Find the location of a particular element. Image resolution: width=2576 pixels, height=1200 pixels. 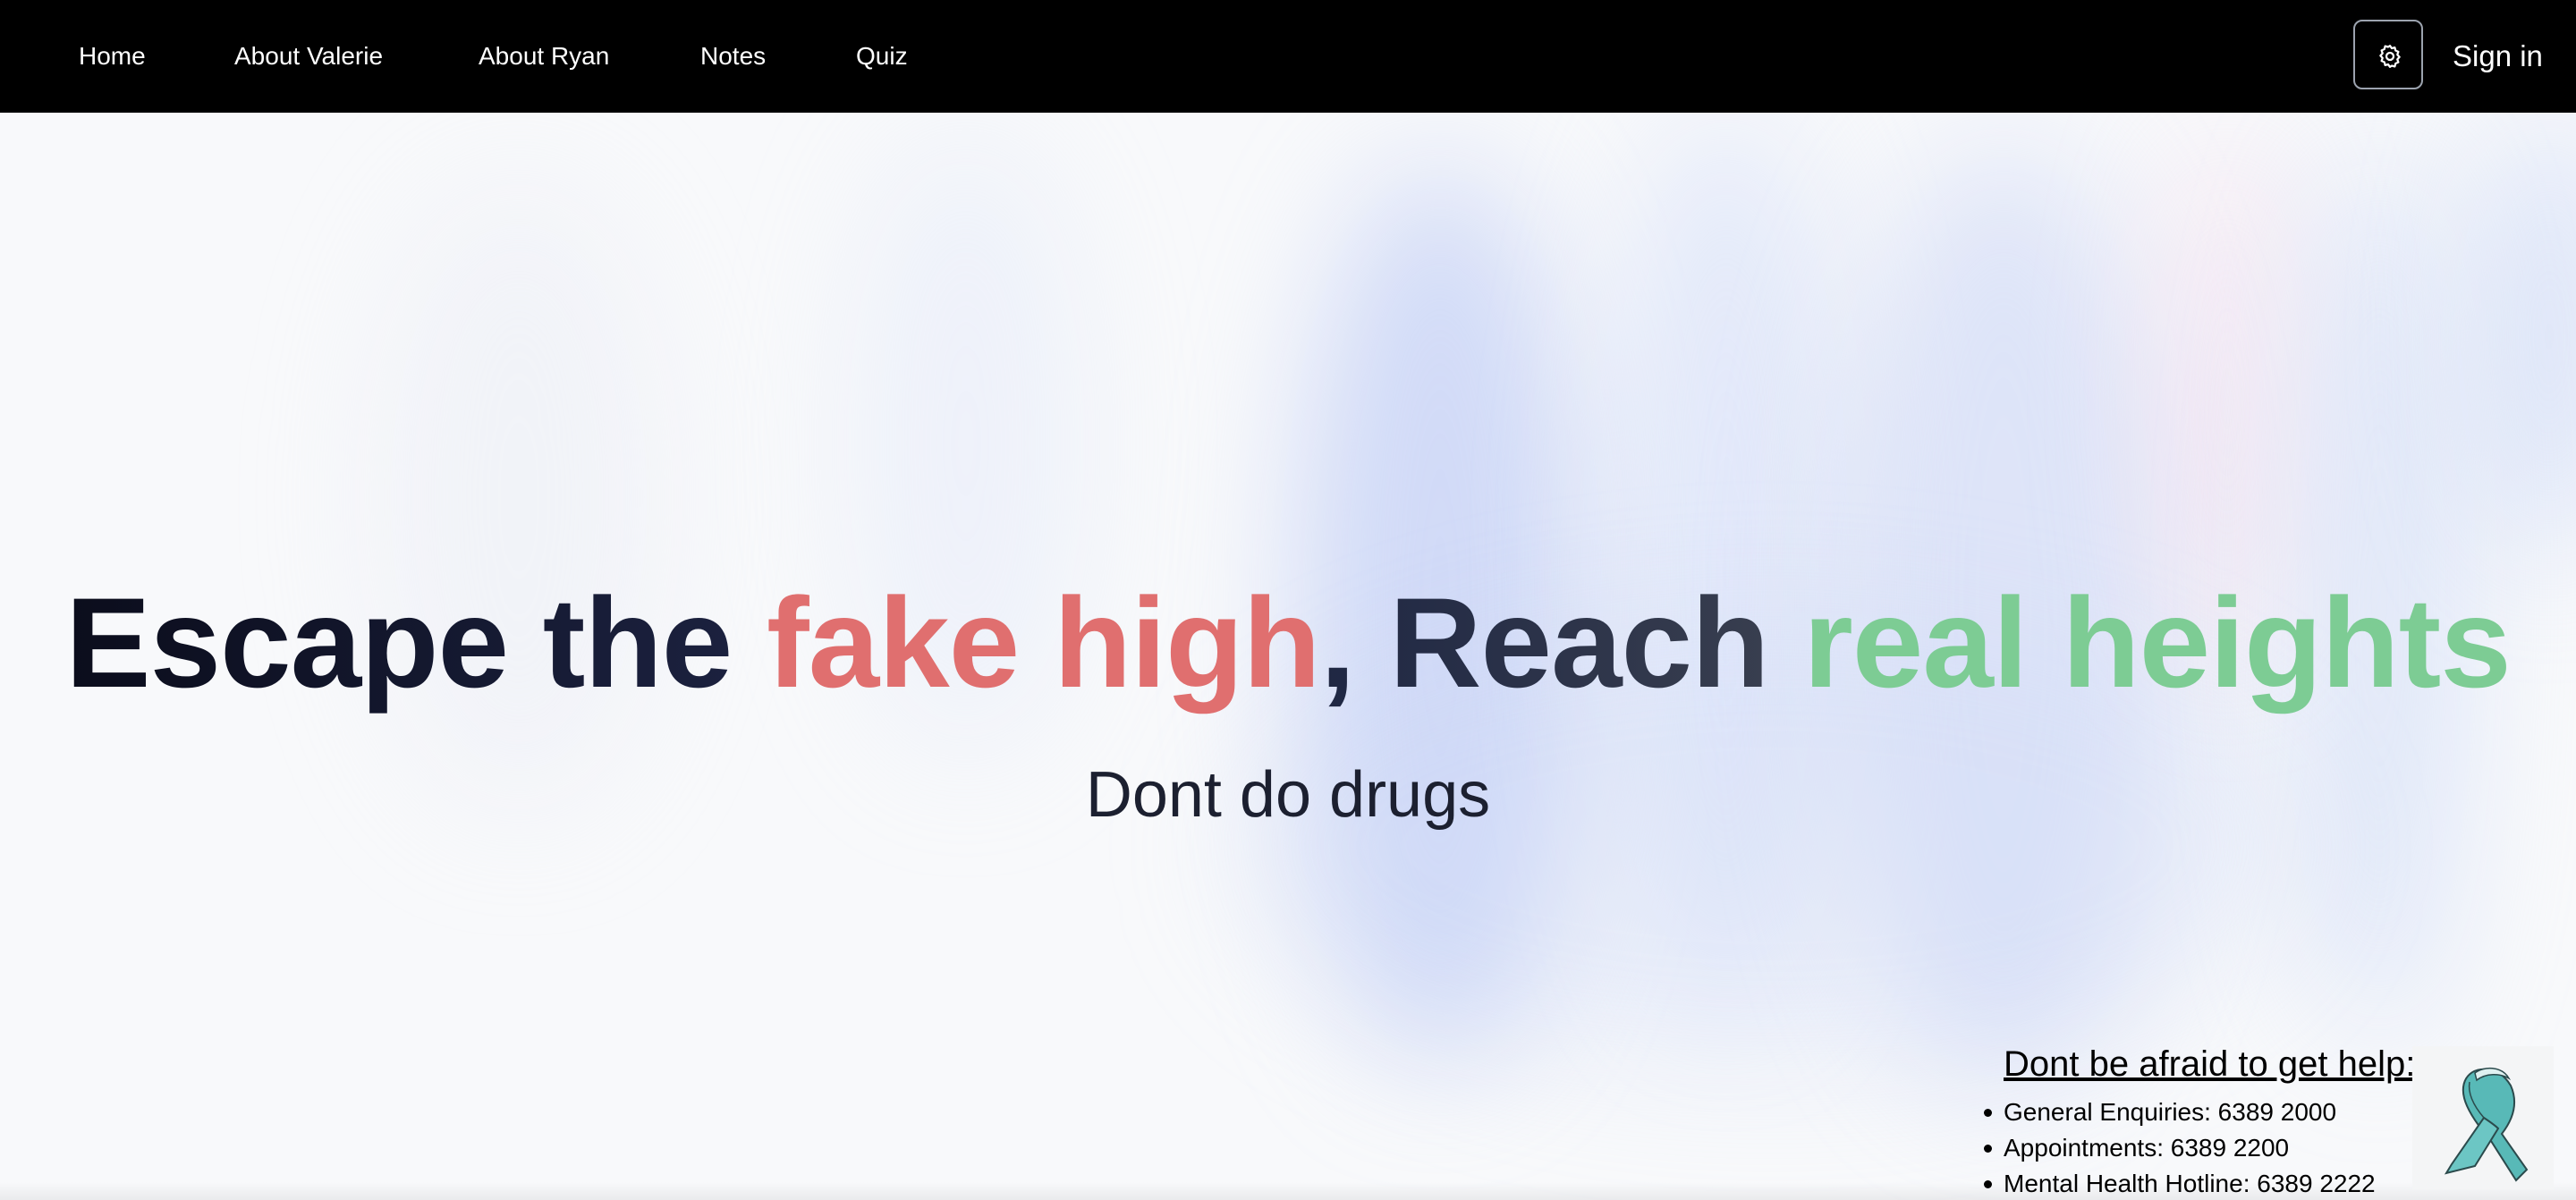

hero-subtitle: Dont do drugs is located at coordinates (1288, 795).